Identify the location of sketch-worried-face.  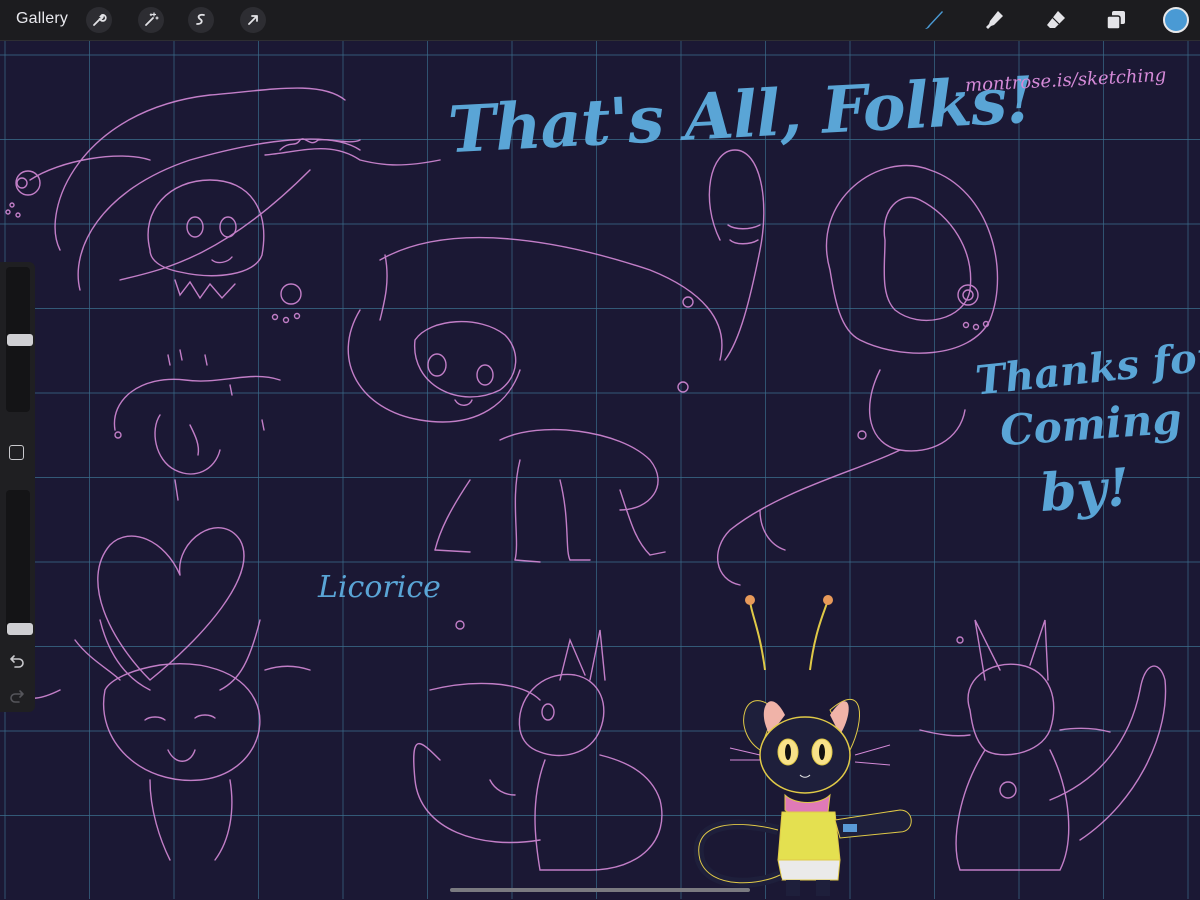
(197, 425).